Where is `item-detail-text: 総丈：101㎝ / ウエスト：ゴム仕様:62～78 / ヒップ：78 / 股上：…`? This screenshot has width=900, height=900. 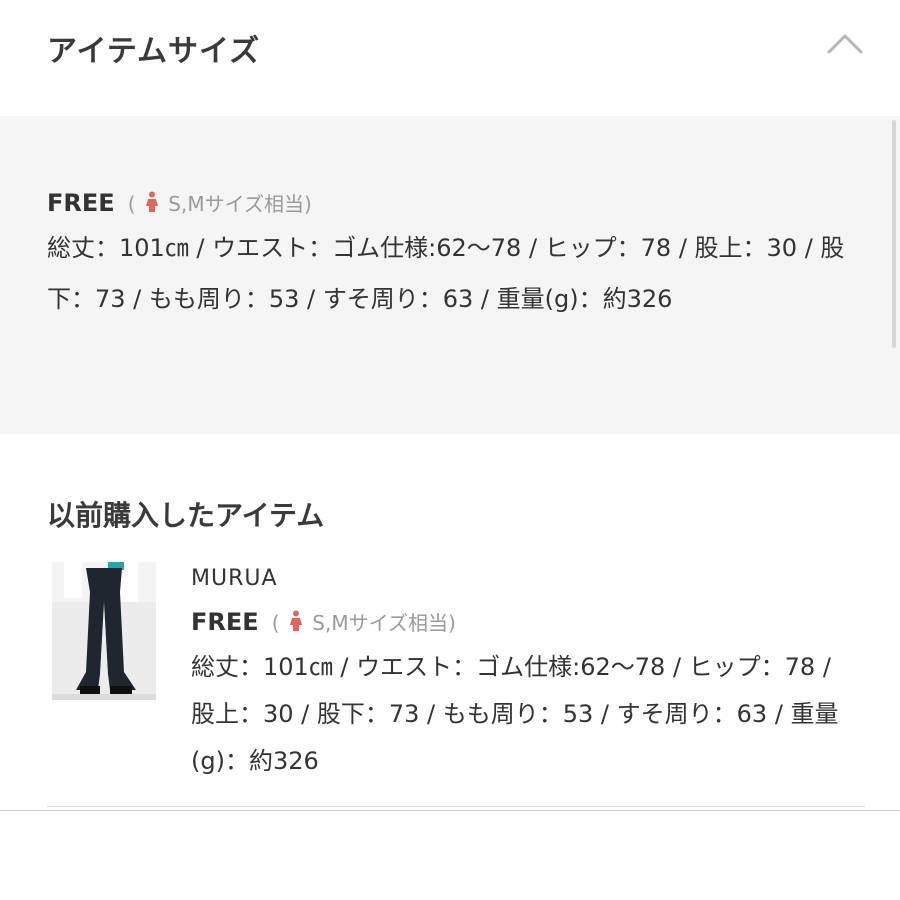
item-detail-text: 総丈：101㎝ / ウエスト：ゴム仕様:62～78 / ヒップ：78 / 股上：… is located at coordinates (515, 714).